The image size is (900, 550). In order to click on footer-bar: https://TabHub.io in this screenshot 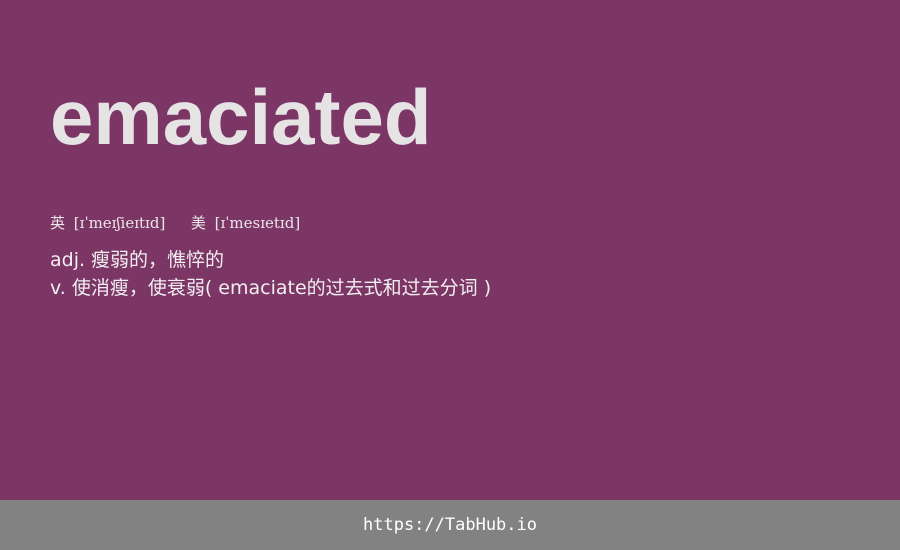, I will do `click(450, 525)`.